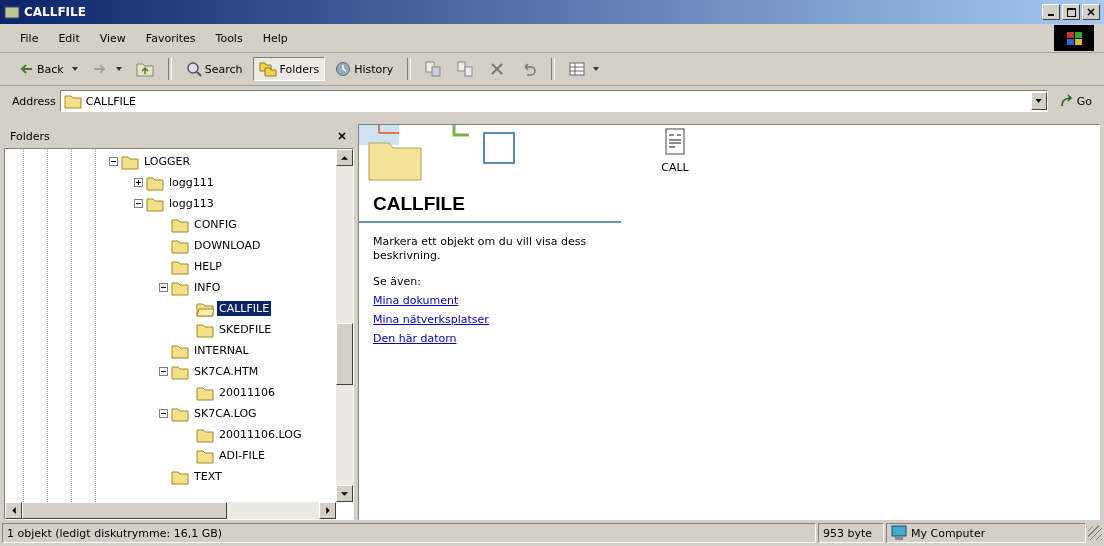  I want to click on toolbar-button: Folders, so click(289, 69).